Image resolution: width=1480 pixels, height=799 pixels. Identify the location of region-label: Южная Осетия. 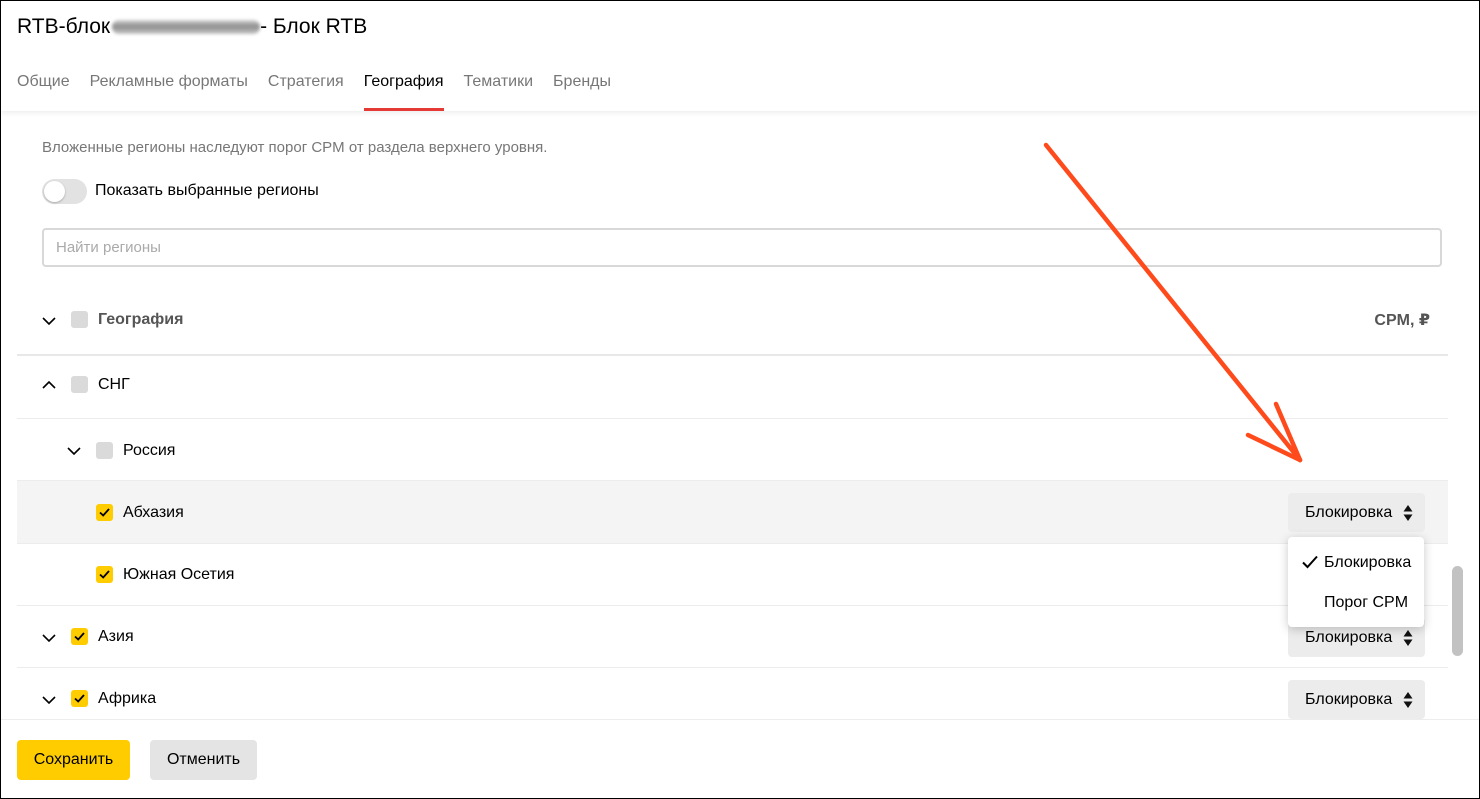
(179, 574).